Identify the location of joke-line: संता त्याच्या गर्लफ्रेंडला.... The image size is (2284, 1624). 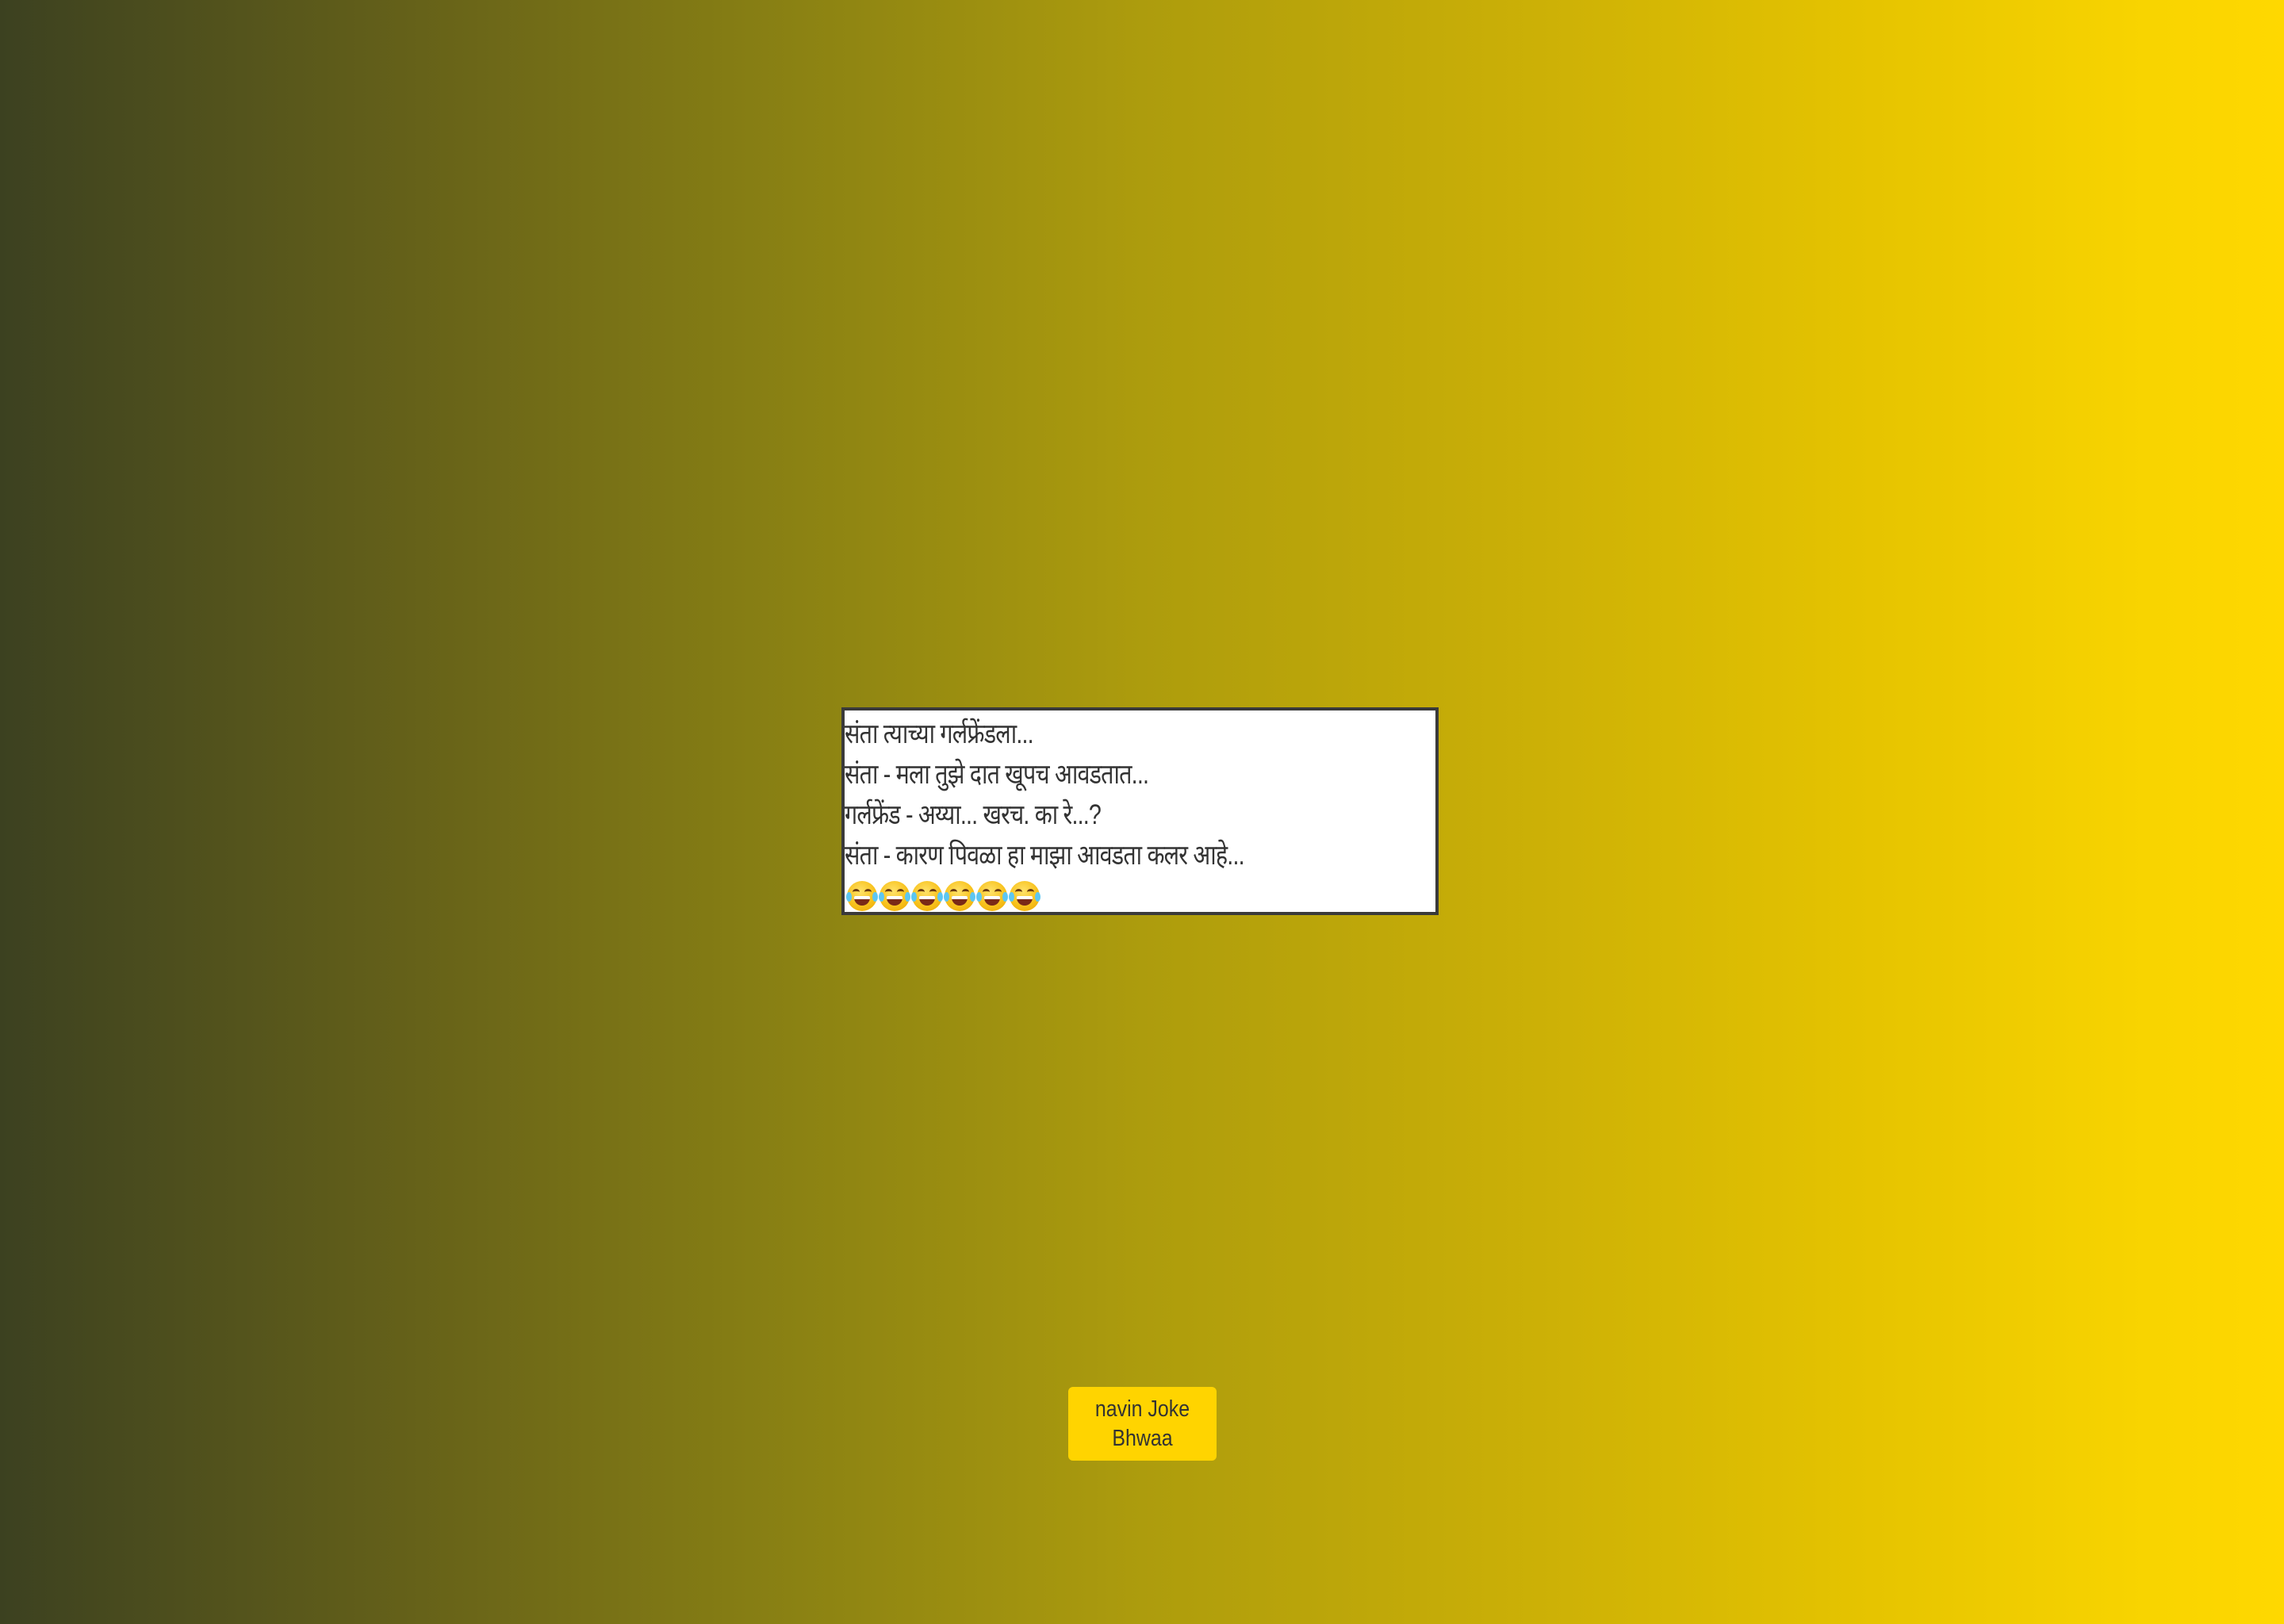
(939, 733).